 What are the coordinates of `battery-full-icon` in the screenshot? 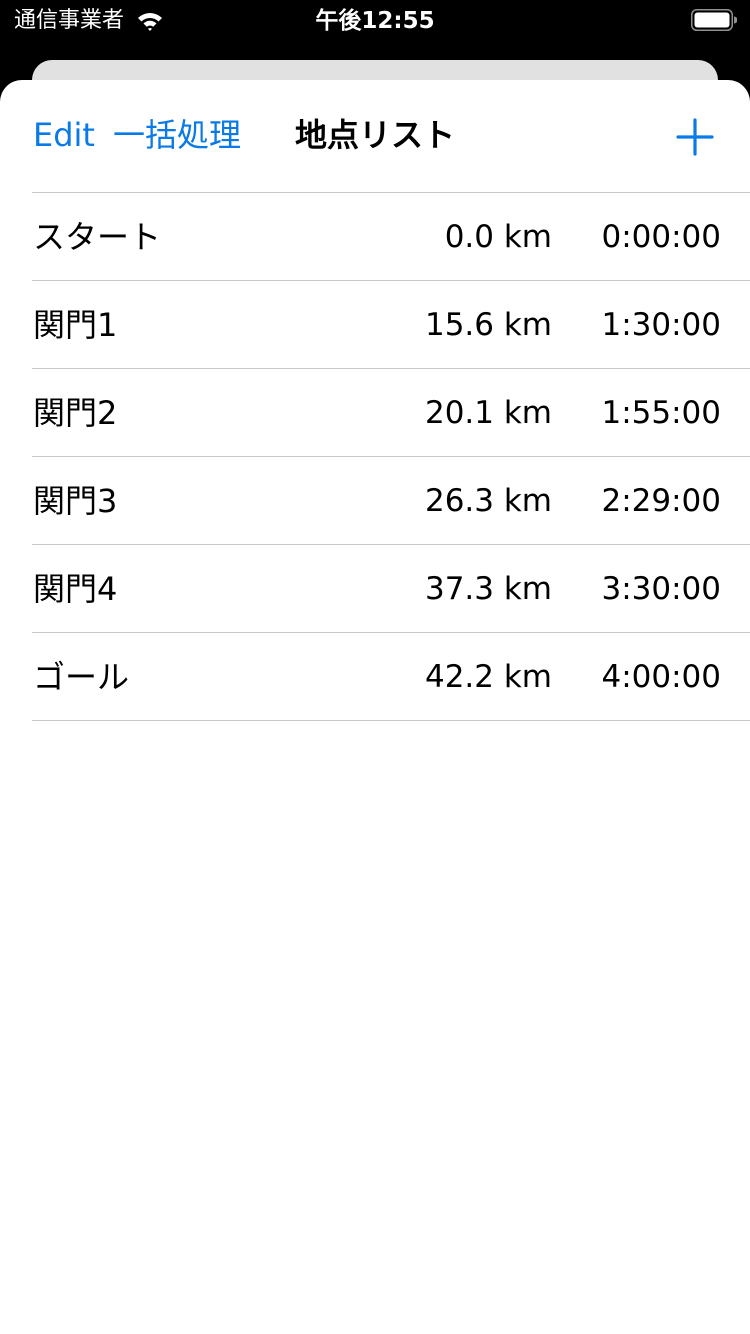 It's located at (714, 20).